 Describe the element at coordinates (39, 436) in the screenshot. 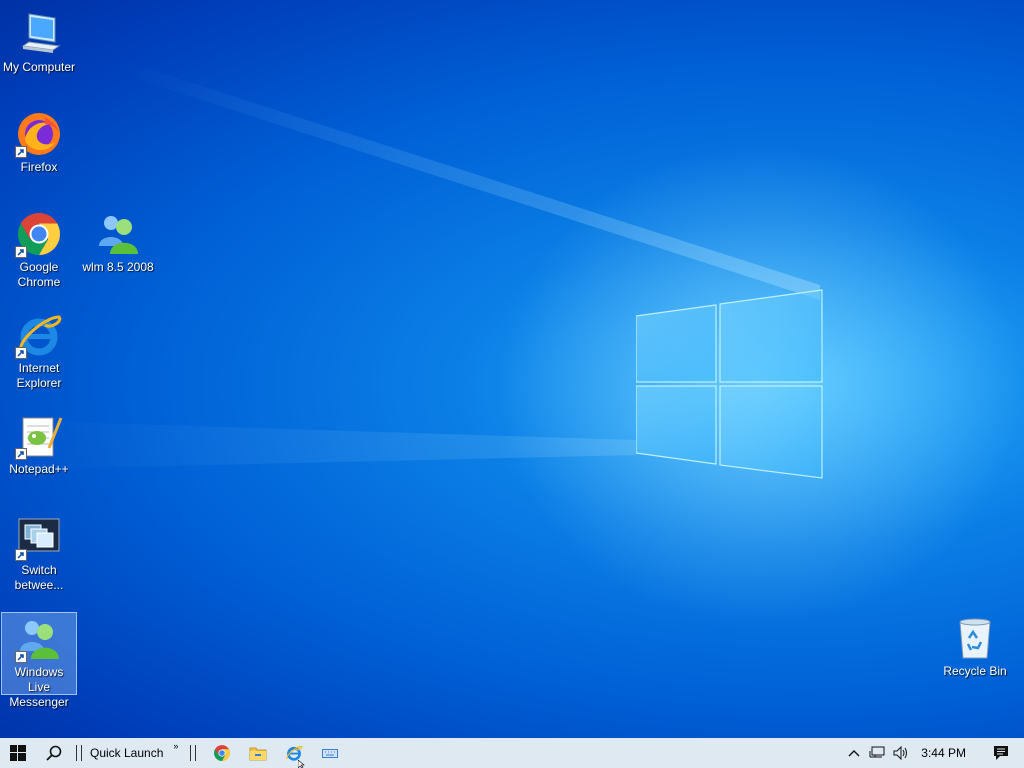

I see `notepad-plus-plus-icon` at that location.